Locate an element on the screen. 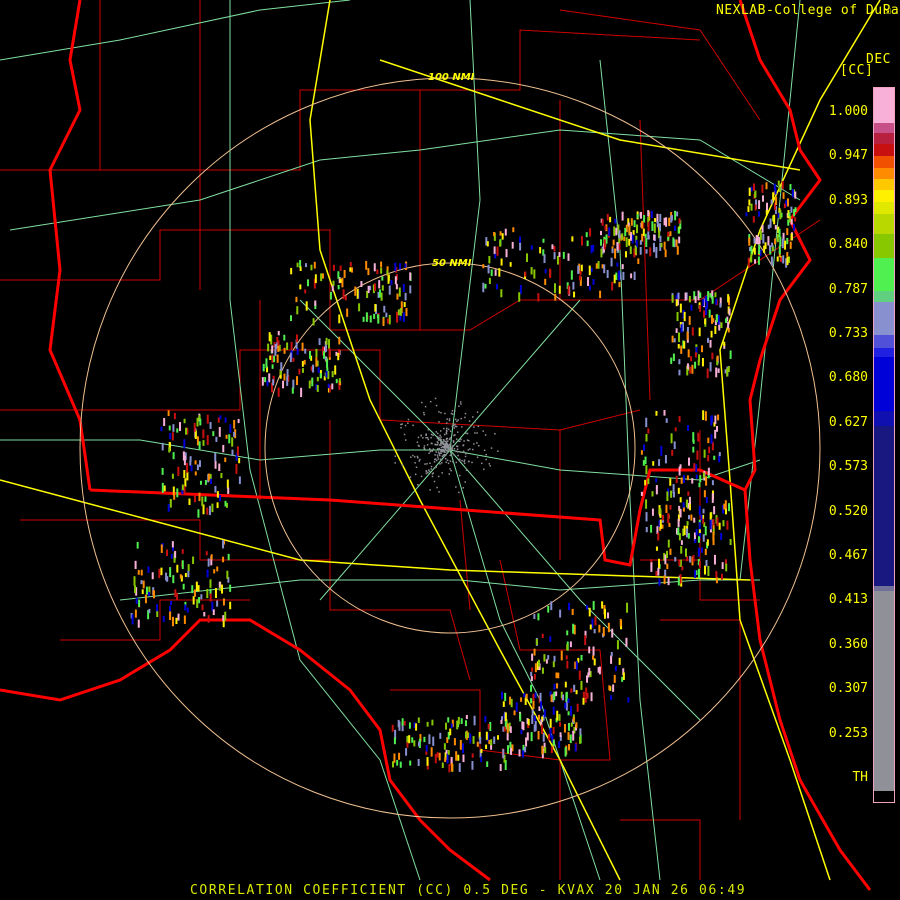  credit-label: NEXLAB-College of DuPage is located at coordinates (808, 10).